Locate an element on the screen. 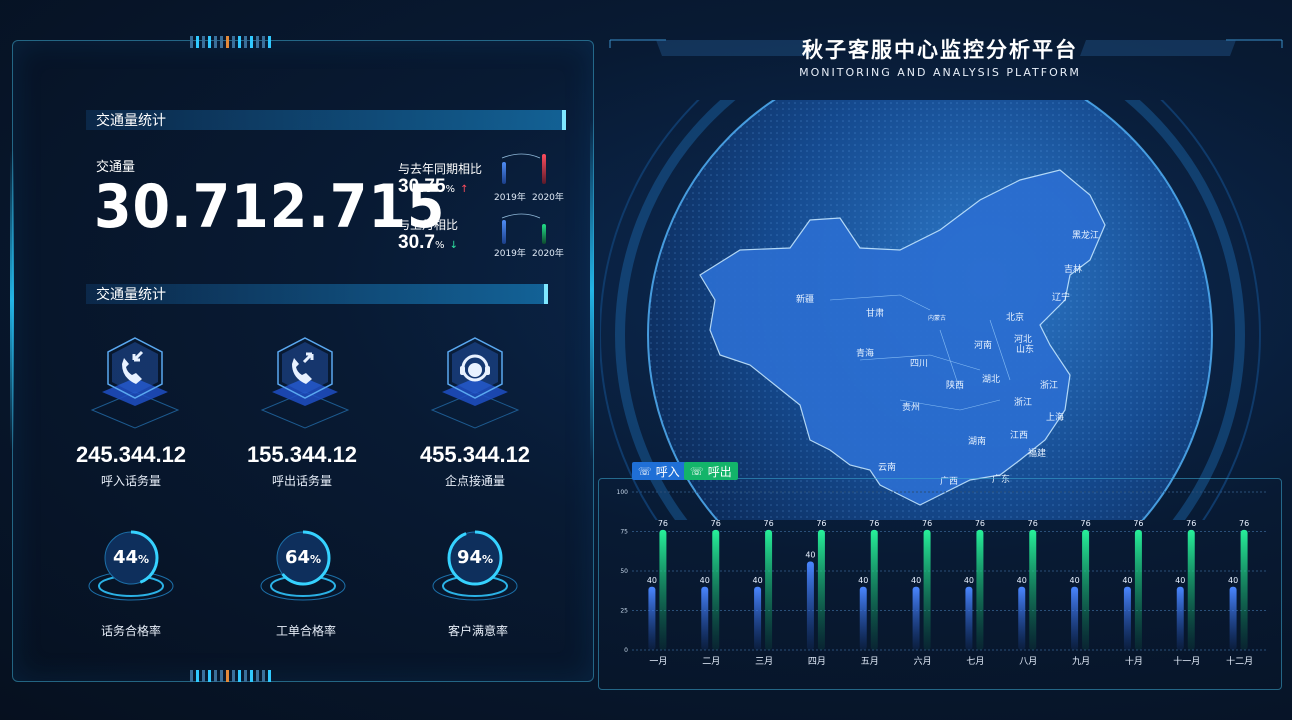 The image size is (1292, 720). y-tick-label: 75 is located at coordinates (624, 532).